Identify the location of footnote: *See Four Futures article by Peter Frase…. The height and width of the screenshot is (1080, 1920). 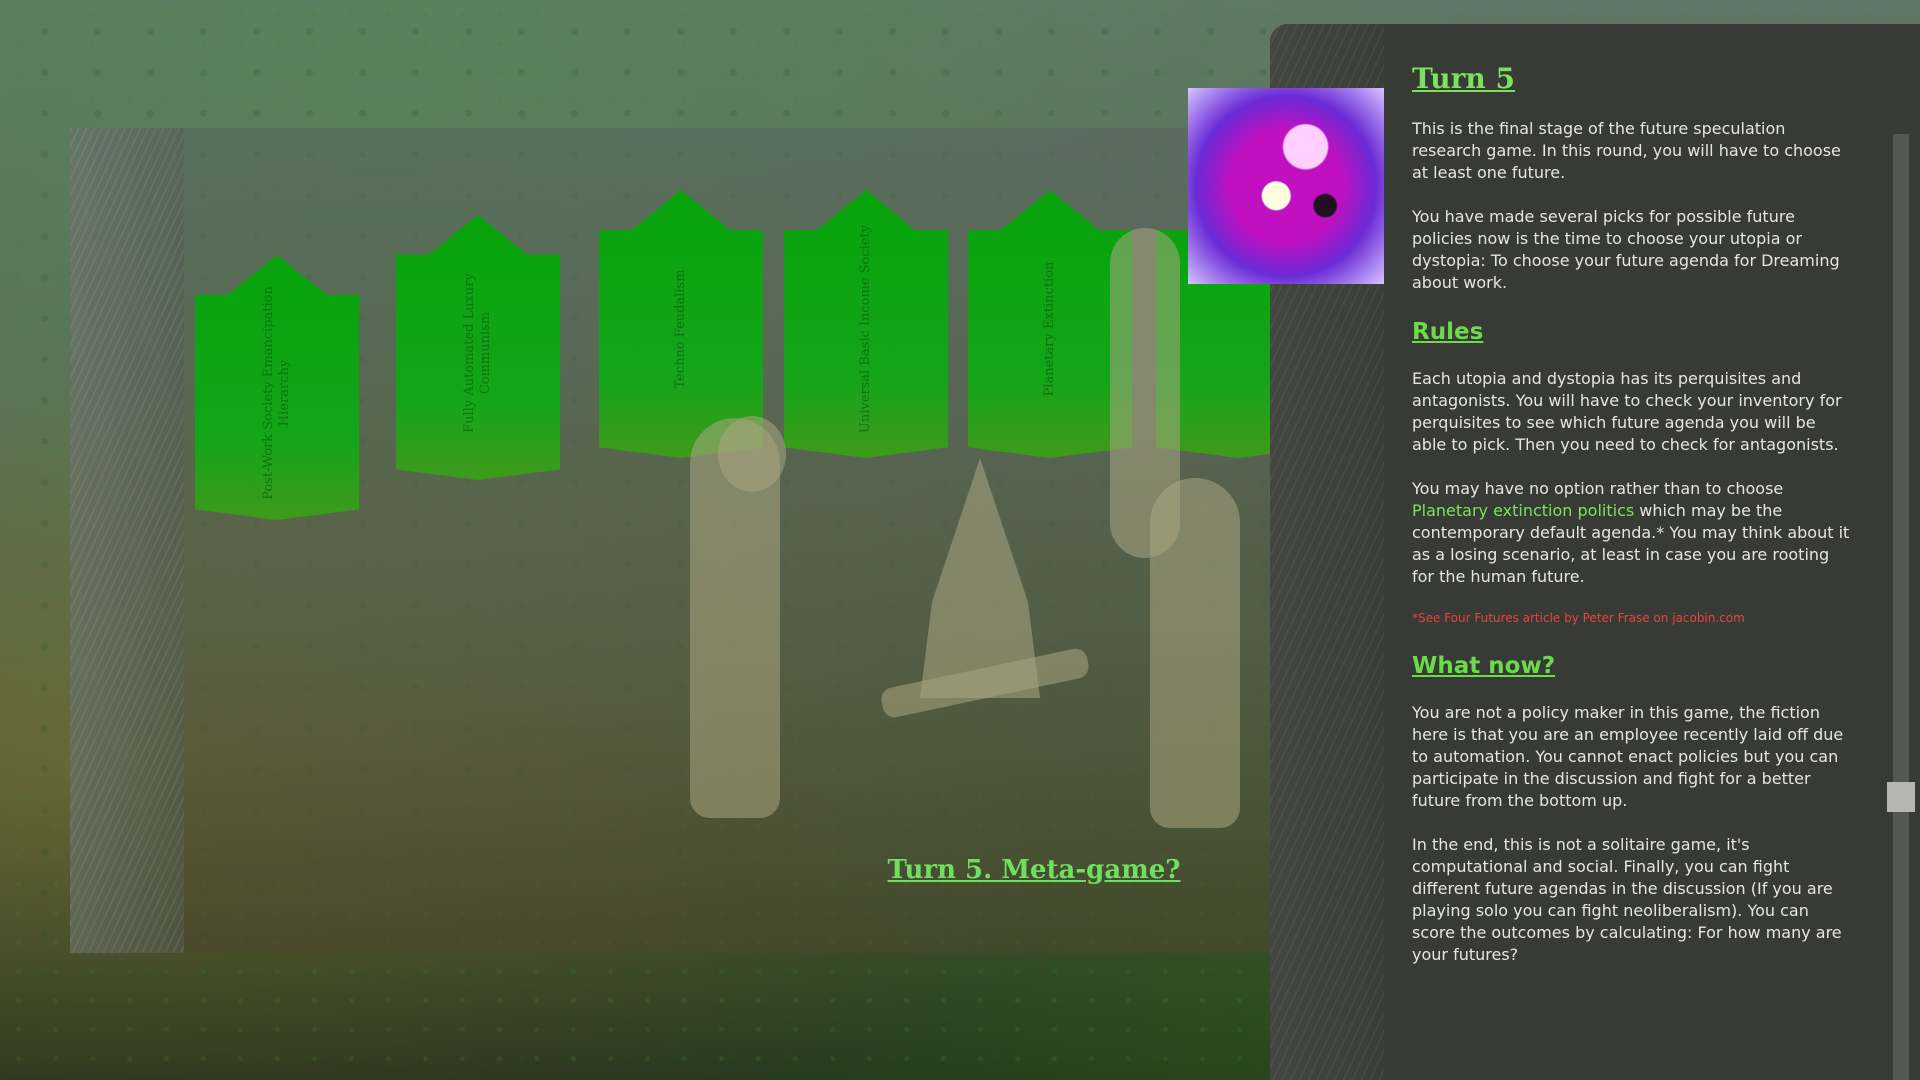
(1578, 618).